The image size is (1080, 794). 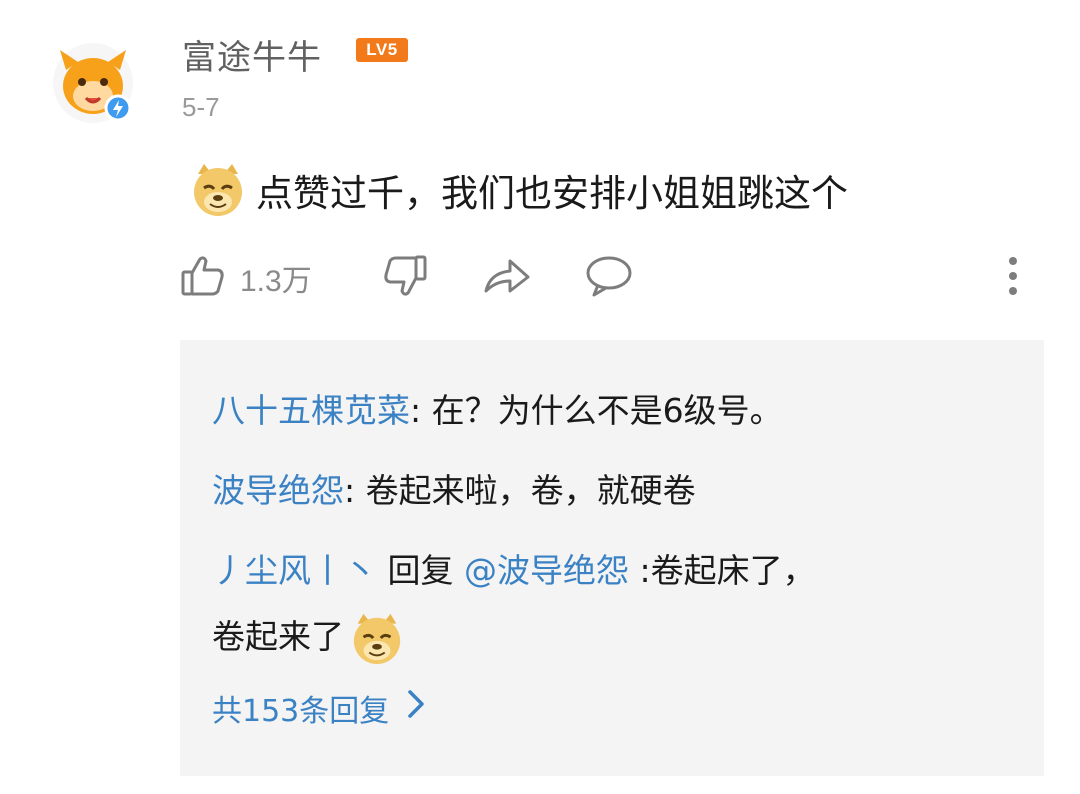 I want to click on comment-date: 5-7, so click(x=201, y=107).